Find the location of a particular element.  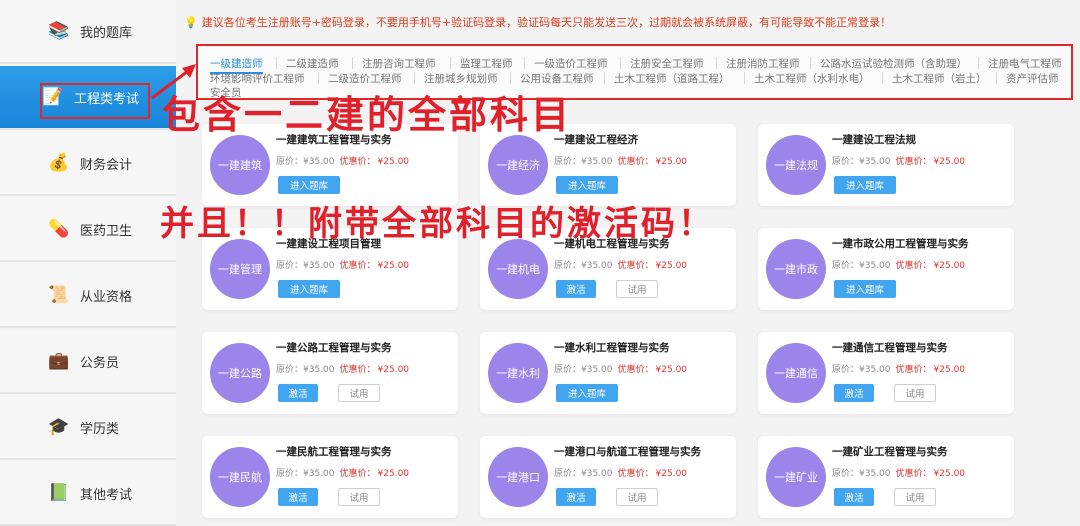

tab-civil-hydro-engineer: 土木工程师（水利水电） is located at coordinates (812, 78).